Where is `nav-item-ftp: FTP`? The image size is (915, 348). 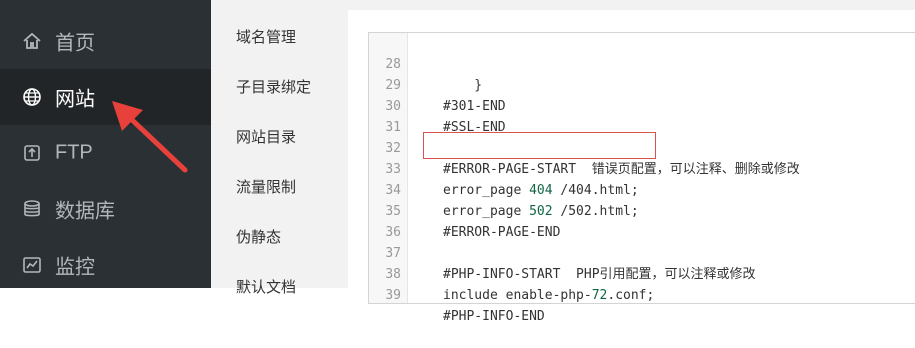
nav-item-ftp: FTP is located at coordinates (105, 153).